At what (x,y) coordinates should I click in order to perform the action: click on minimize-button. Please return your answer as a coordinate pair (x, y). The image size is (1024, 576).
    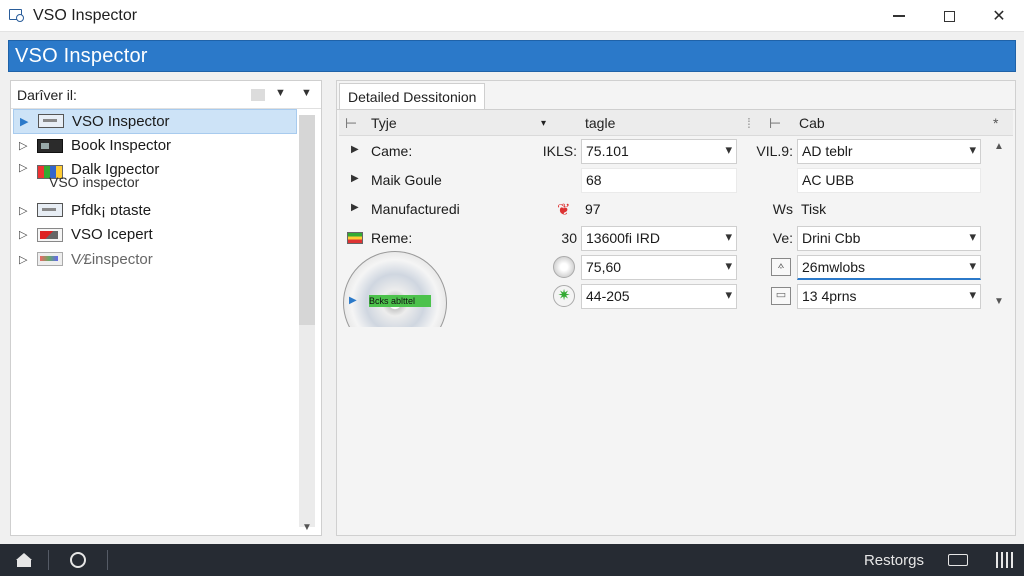
    Looking at the image, I should click on (899, 16).